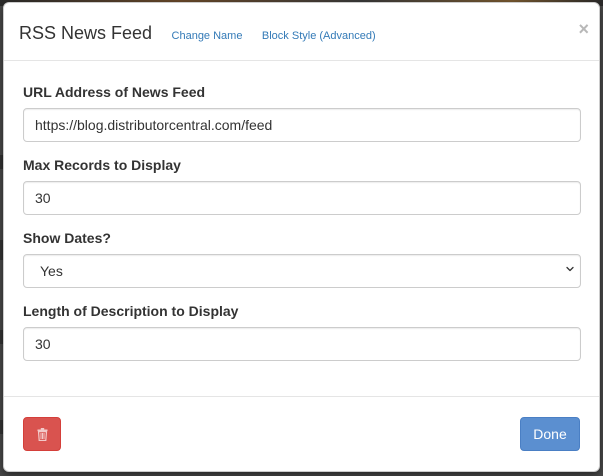 Image resolution: width=603 pixels, height=476 pixels. Describe the element at coordinates (302, 344) in the screenshot. I see `description-length-input` at that location.